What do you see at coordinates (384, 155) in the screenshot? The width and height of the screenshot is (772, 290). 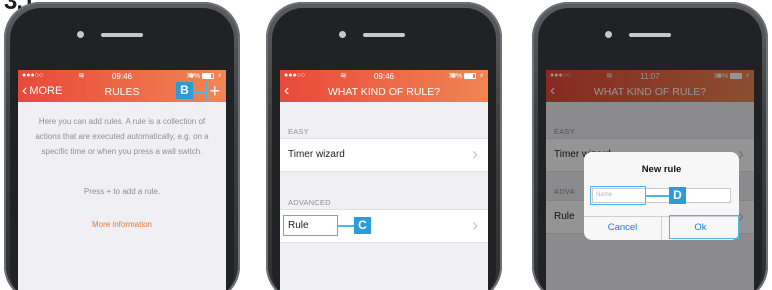 I see `timer-wizard-row: Timer wizard ›` at bounding box center [384, 155].